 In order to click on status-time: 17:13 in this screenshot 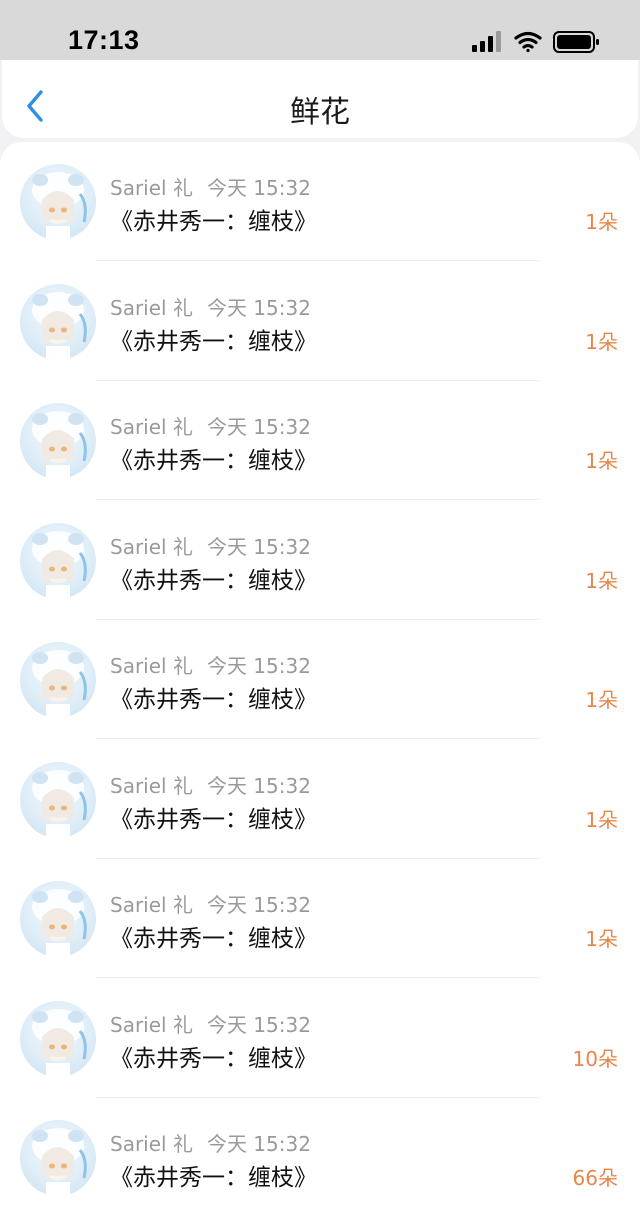, I will do `click(104, 40)`.